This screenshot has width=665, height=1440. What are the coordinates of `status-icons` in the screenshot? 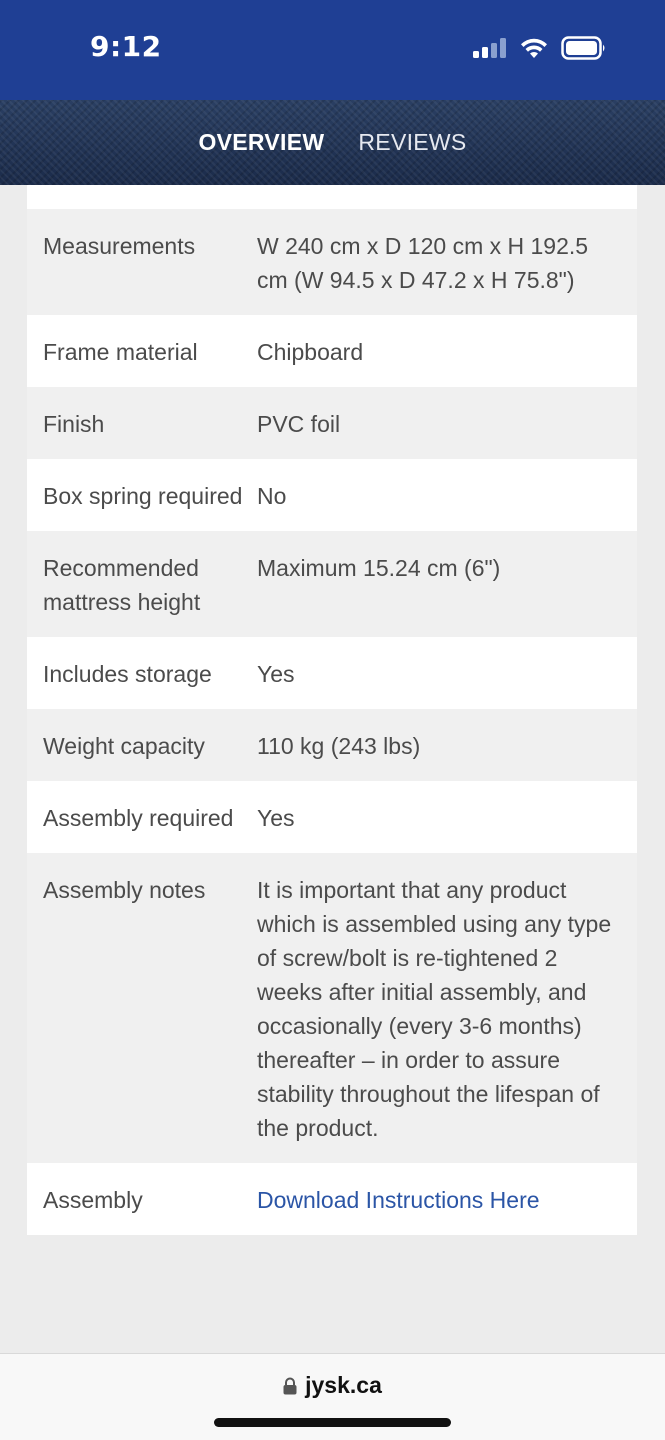 It's located at (540, 48).